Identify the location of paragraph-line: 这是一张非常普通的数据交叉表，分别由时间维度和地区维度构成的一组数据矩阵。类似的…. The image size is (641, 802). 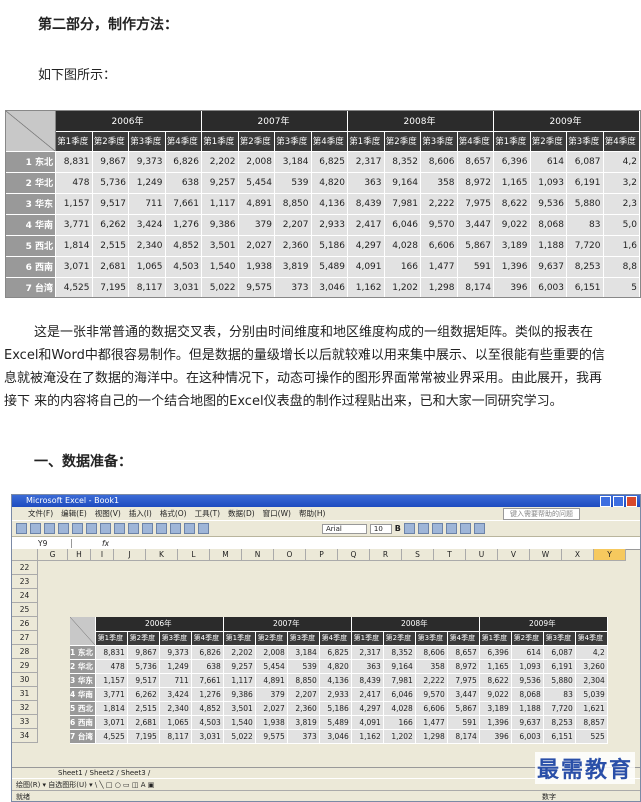
(314, 332).